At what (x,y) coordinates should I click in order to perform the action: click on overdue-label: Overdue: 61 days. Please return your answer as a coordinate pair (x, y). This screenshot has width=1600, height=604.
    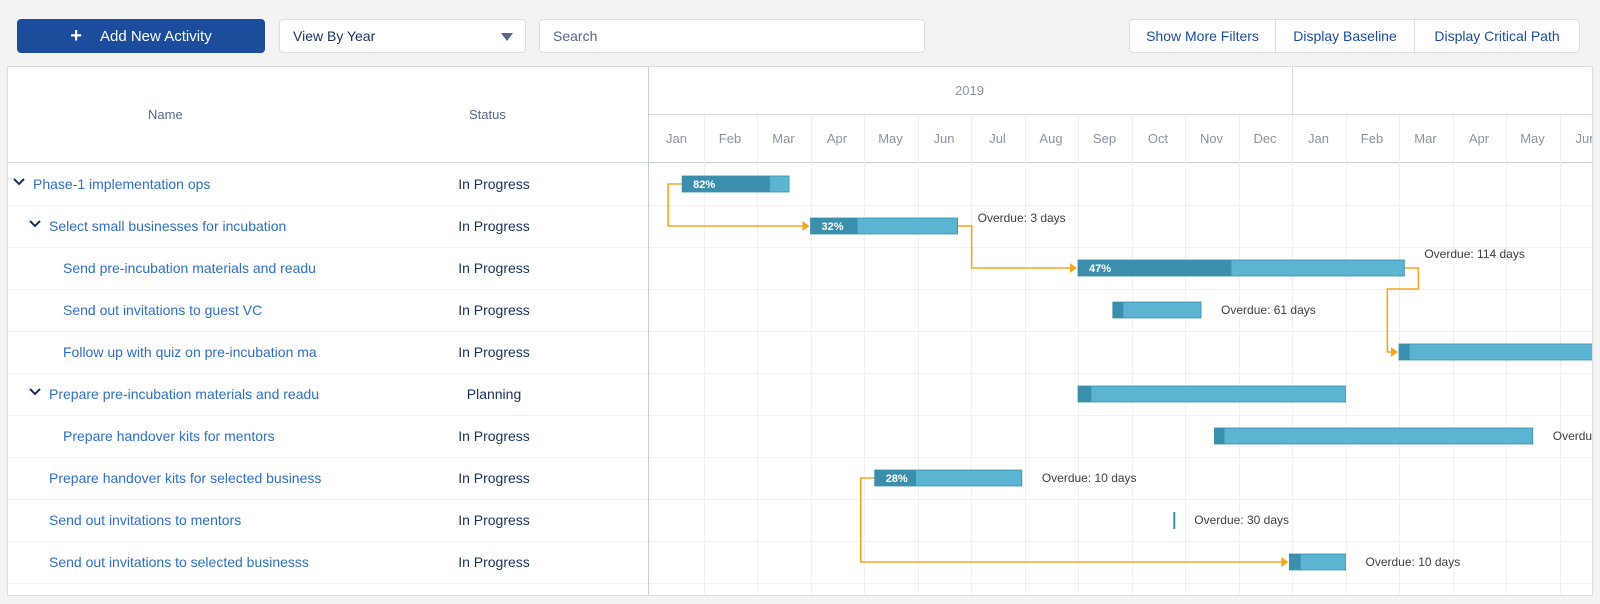
    Looking at the image, I should click on (1268, 310).